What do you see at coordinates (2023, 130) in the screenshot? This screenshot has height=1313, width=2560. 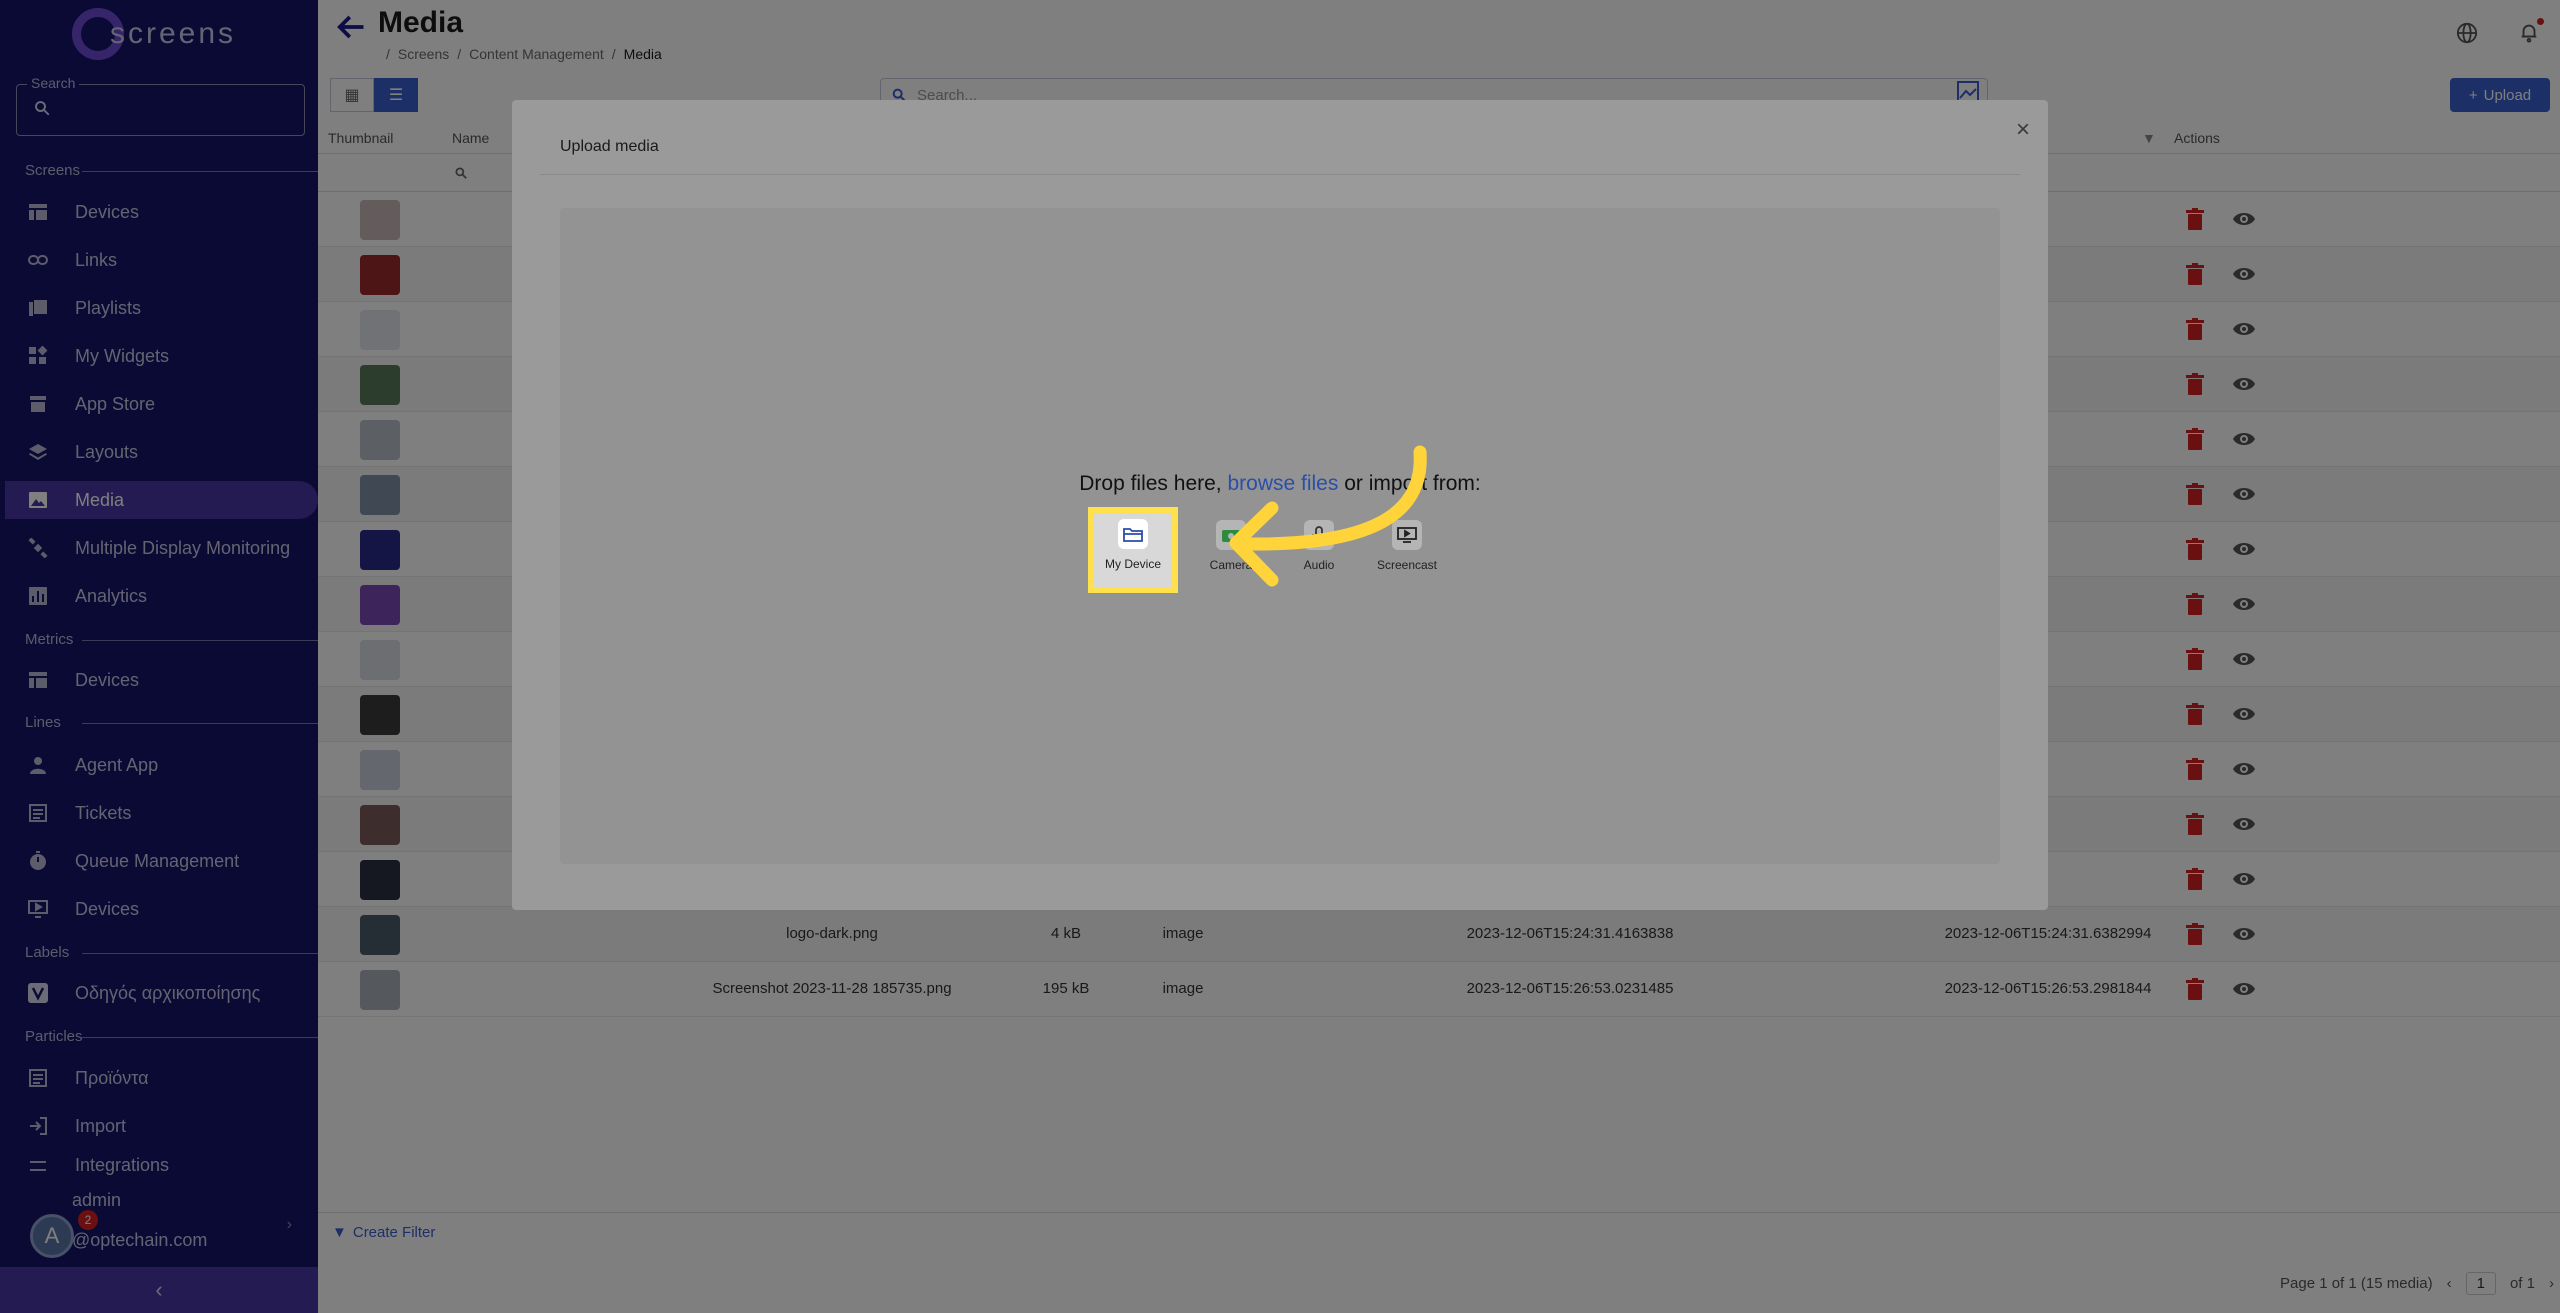 I see `close-icon: ×` at bounding box center [2023, 130].